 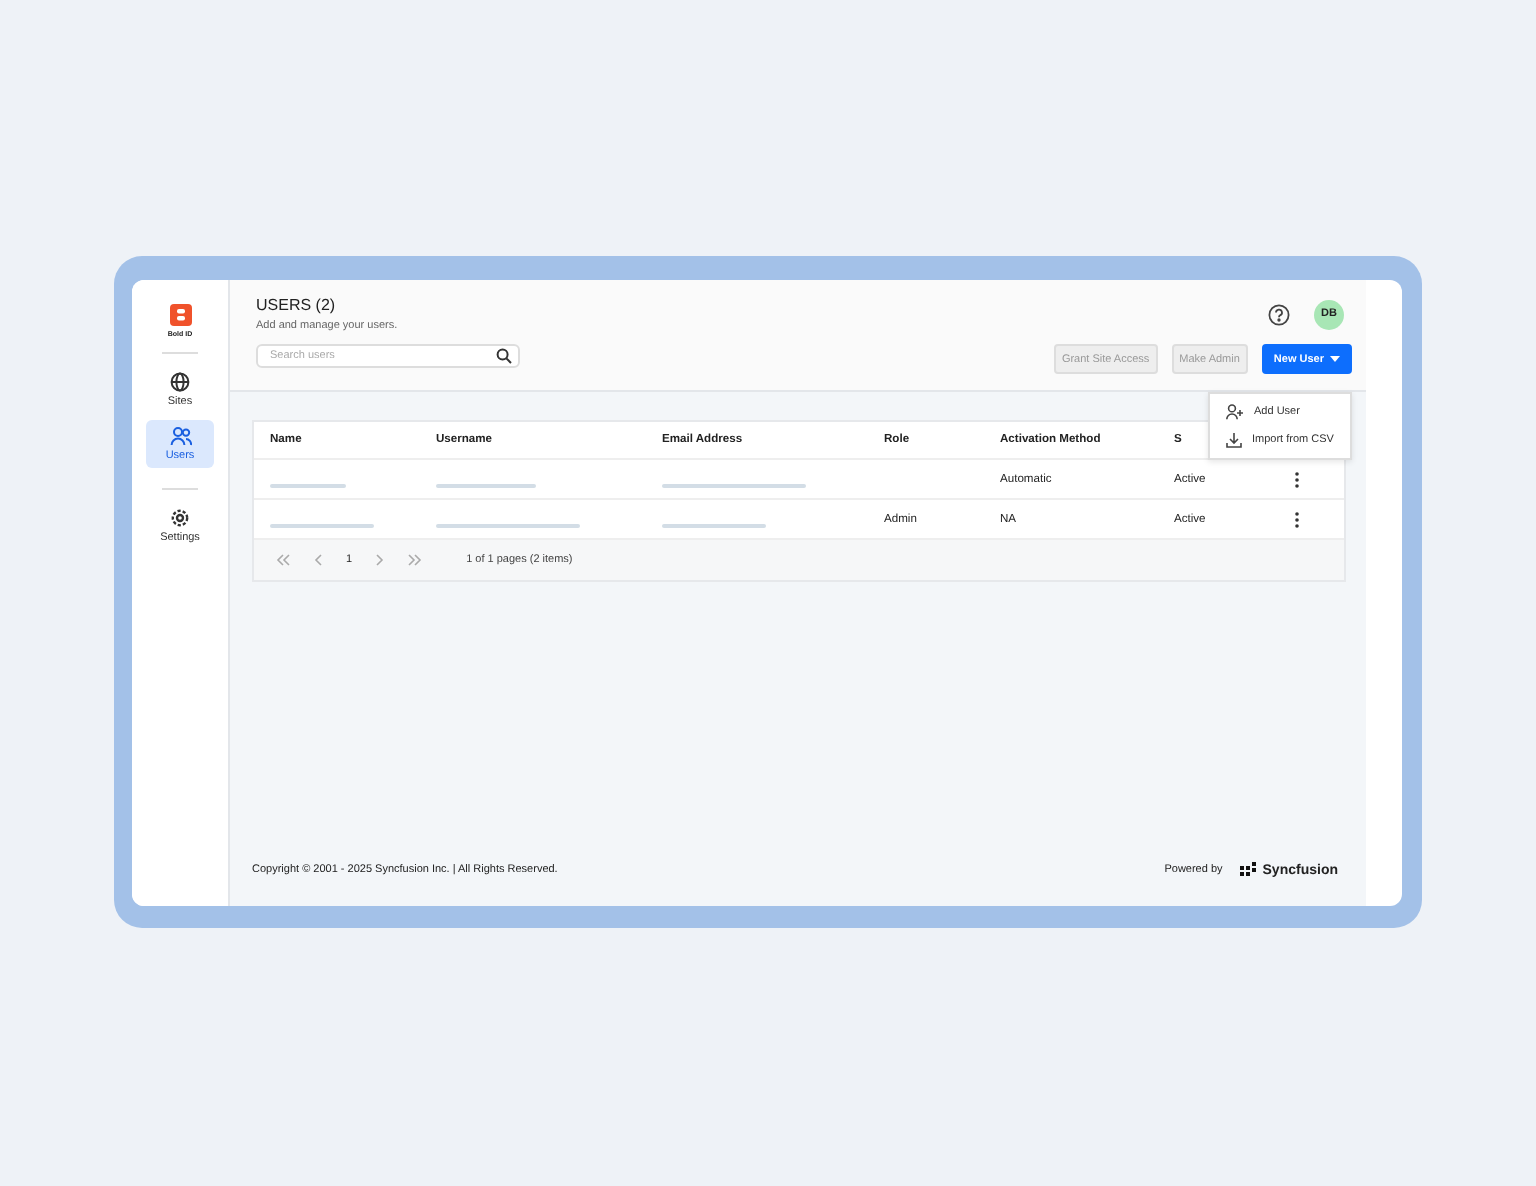 I want to click on first-page-icon, so click(x=283, y=560).